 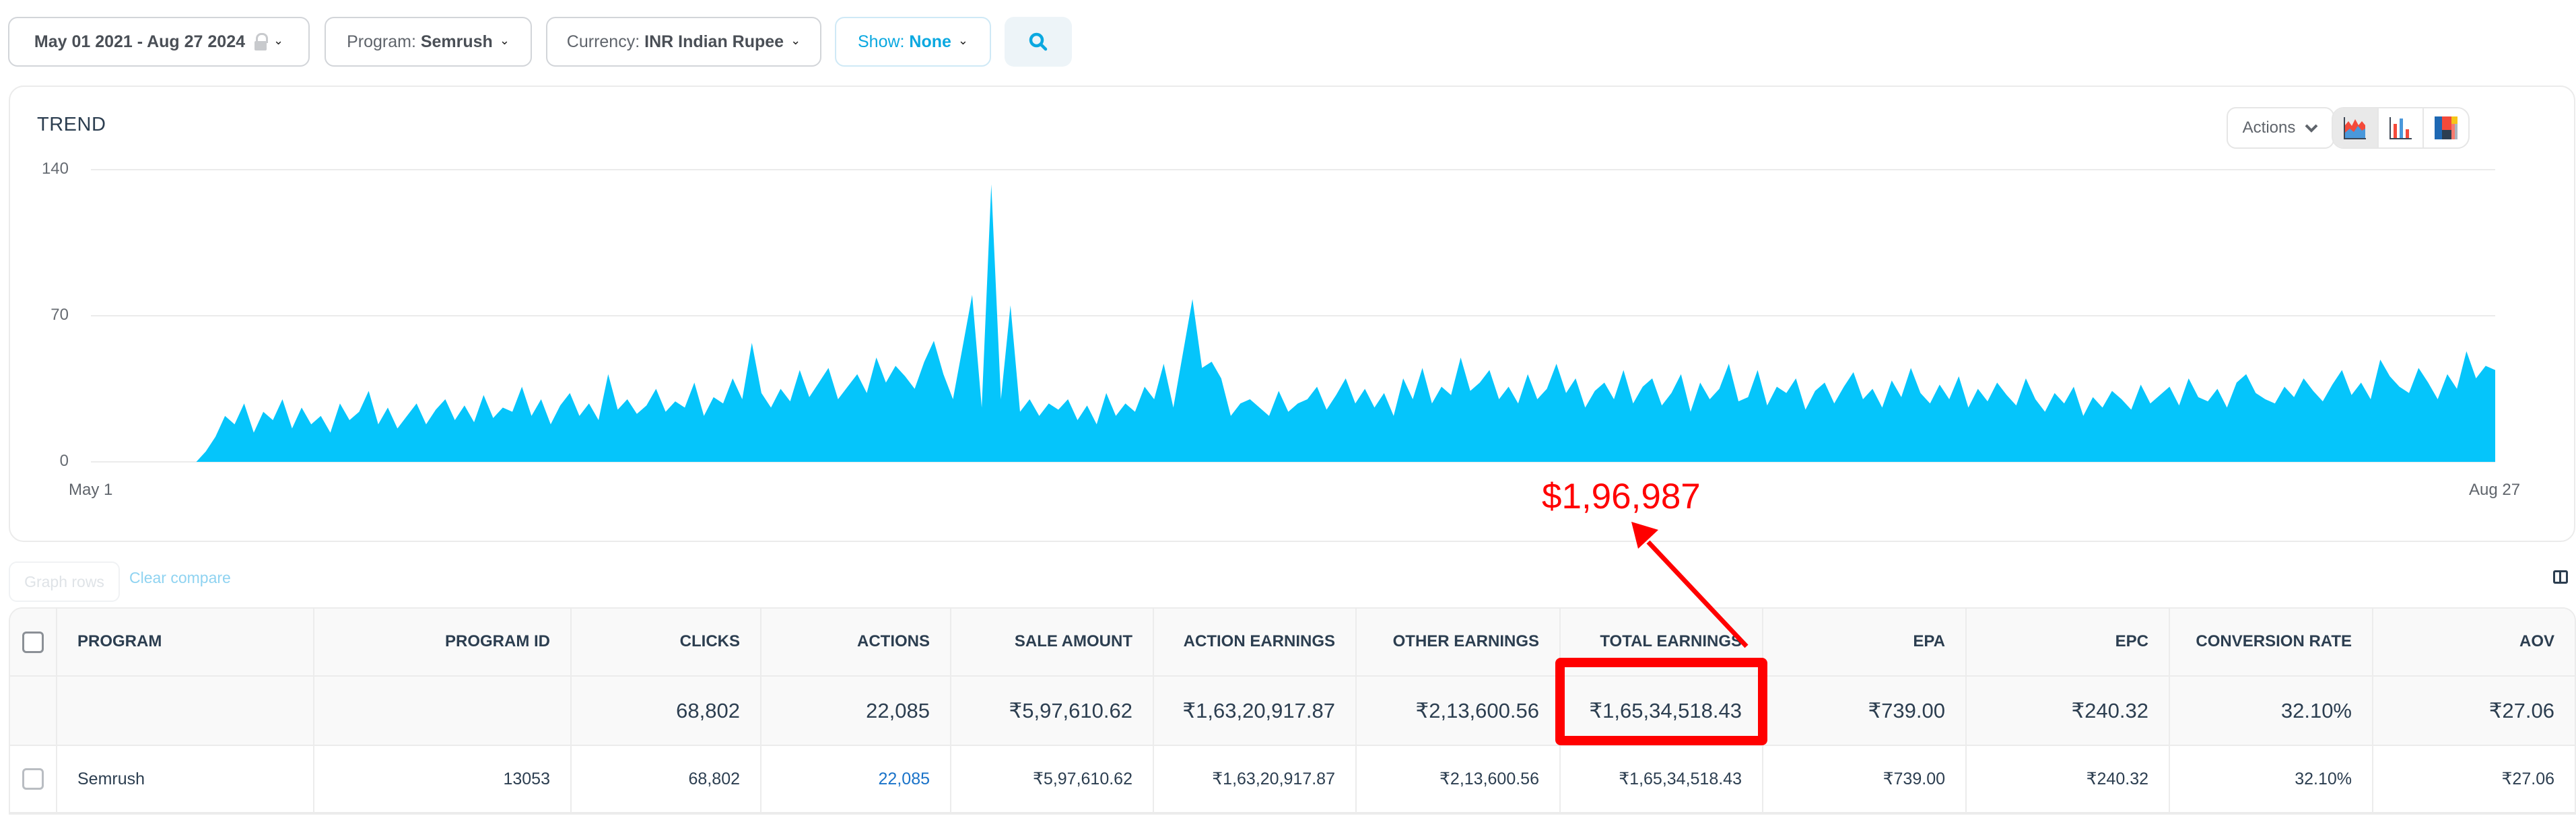 What do you see at coordinates (2474, 642) in the screenshot?
I see `column-header-aov: AOV` at bounding box center [2474, 642].